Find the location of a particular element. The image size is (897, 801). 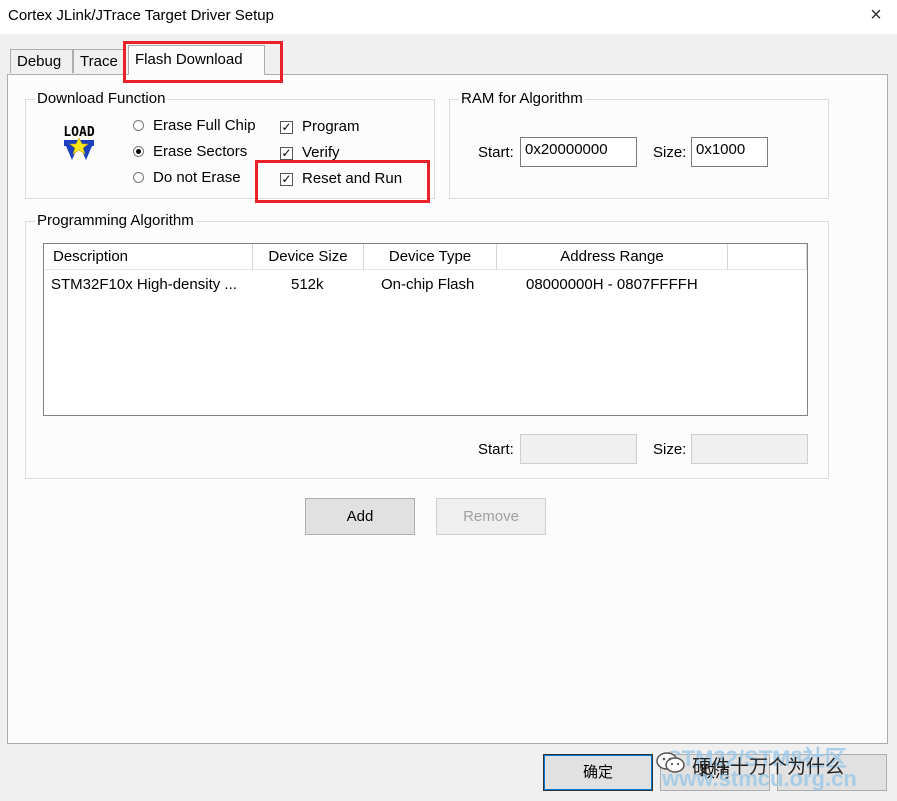

programming-algorithm-label: Programming Algorithm is located at coordinates (115, 220).